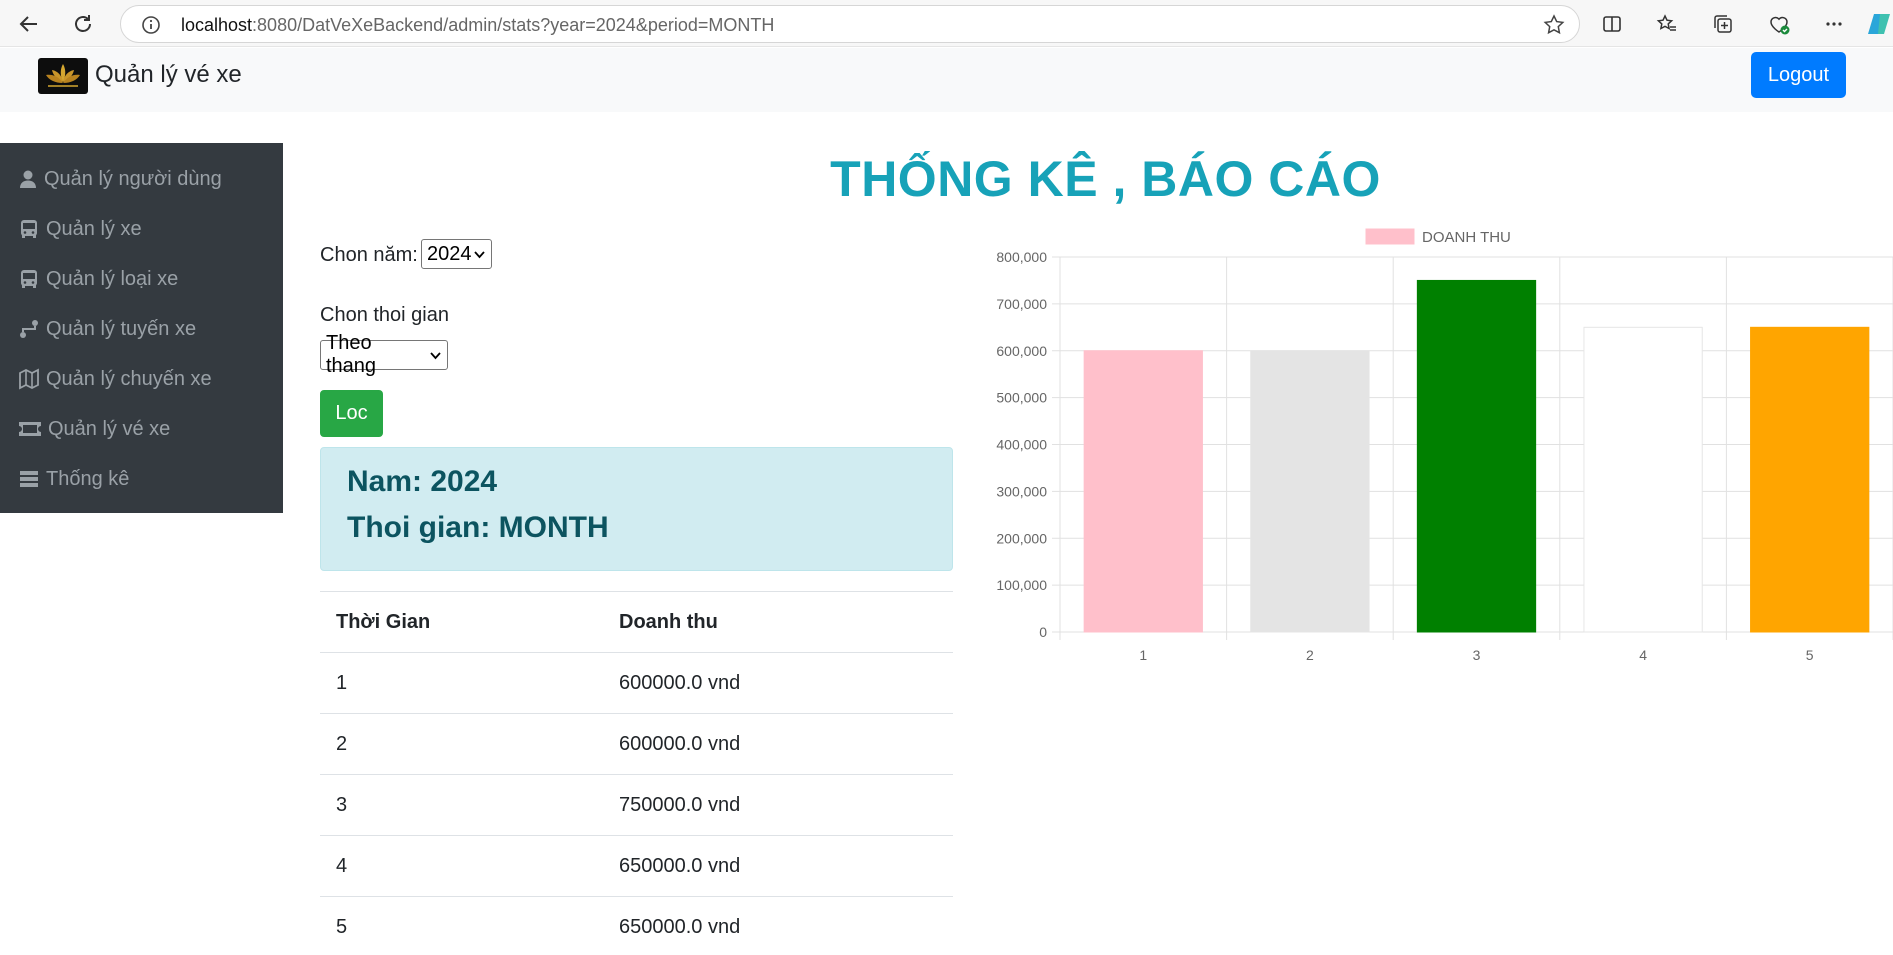  I want to click on sidebar-item-routes: Quản lý tuyến xe, so click(107, 329).